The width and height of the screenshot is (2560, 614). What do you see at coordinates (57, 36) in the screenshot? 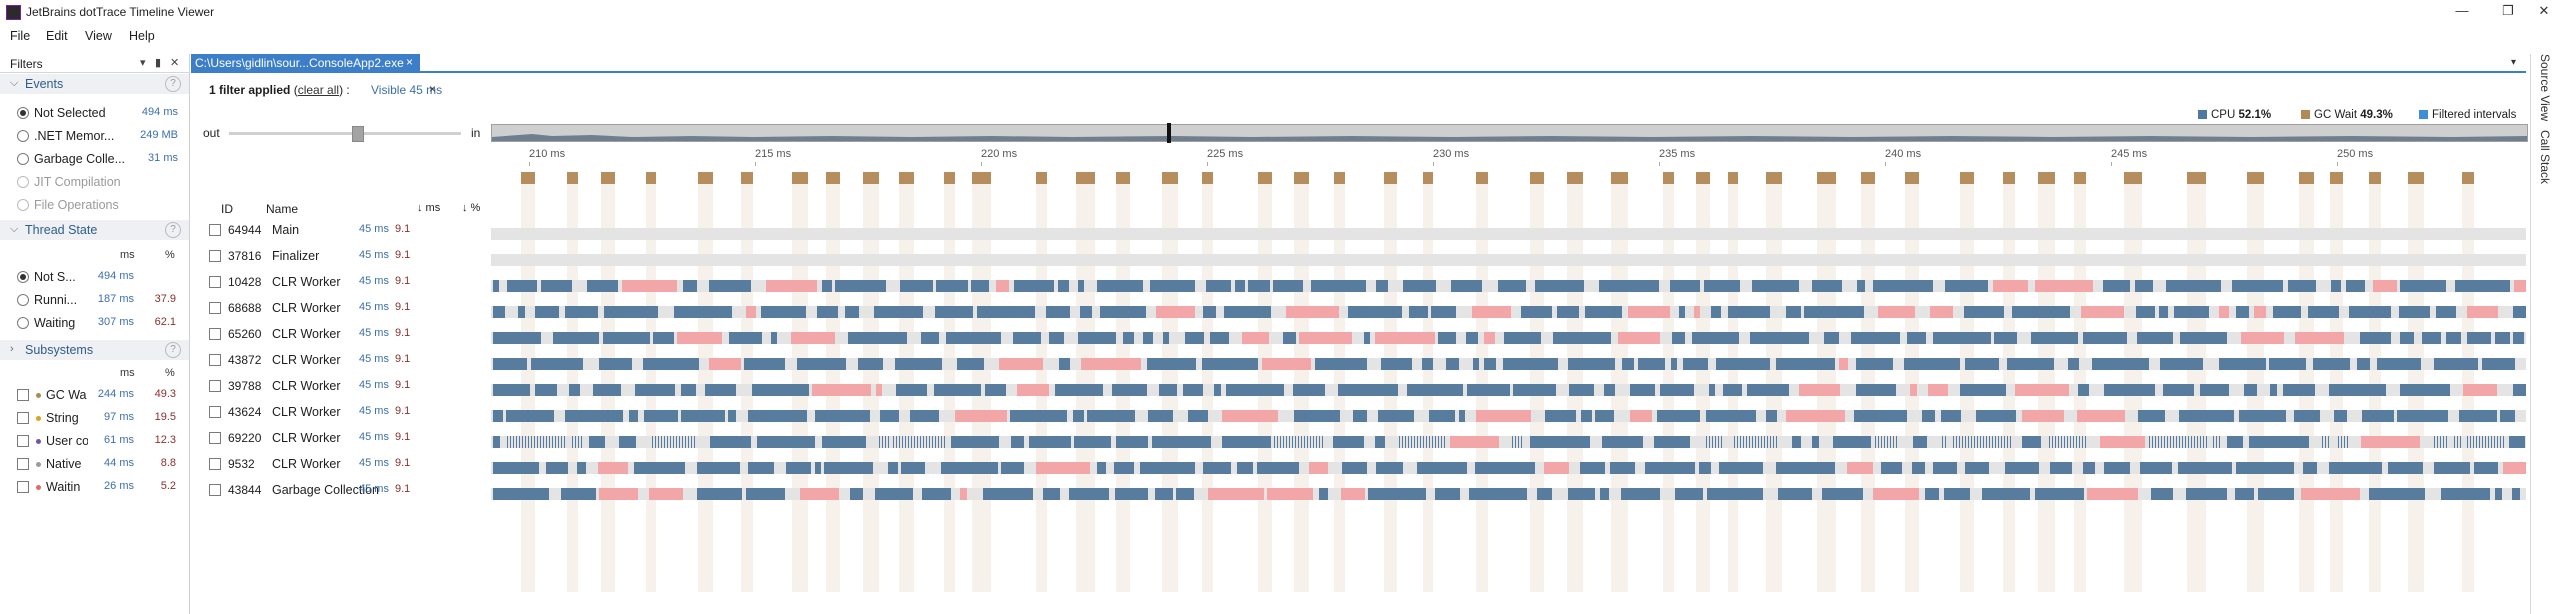
I see `menu-edit: Edit` at bounding box center [57, 36].